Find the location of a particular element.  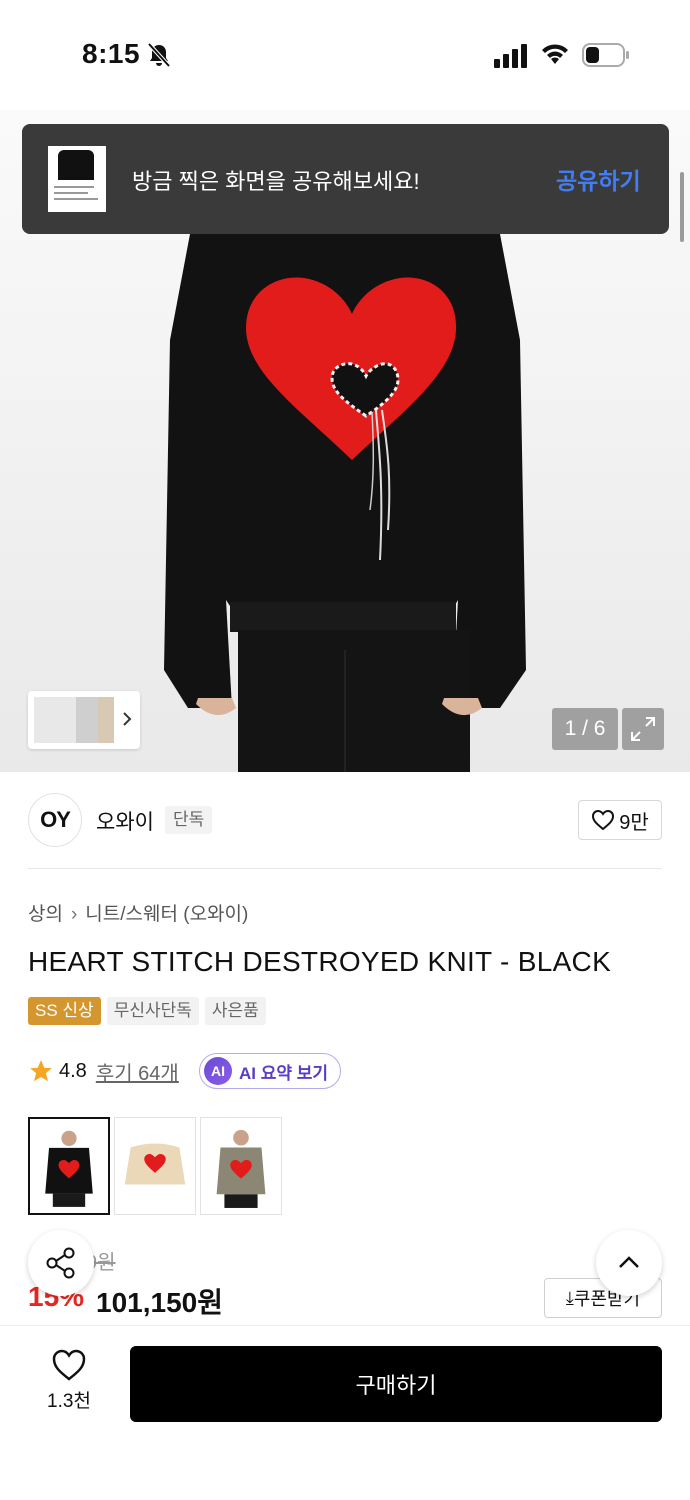

brand-like-button: 9만 is located at coordinates (620, 820).